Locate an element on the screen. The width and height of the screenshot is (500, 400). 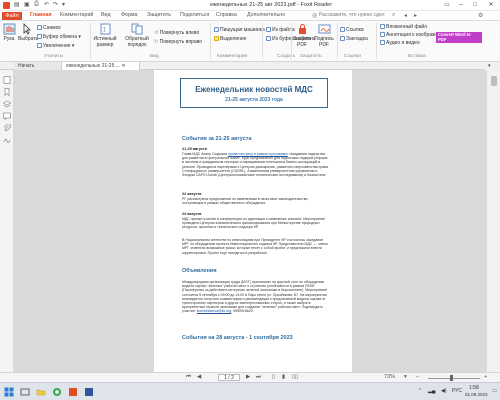
reverse-view-label: Обратный порядок is located at coordinates (137, 42).